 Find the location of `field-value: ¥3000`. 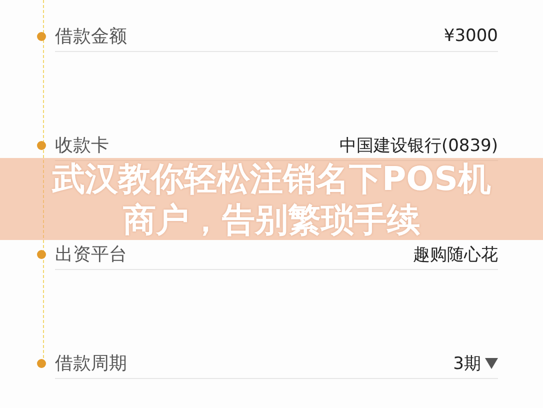

field-value: ¥3000 is located at coordinates (471, 36).